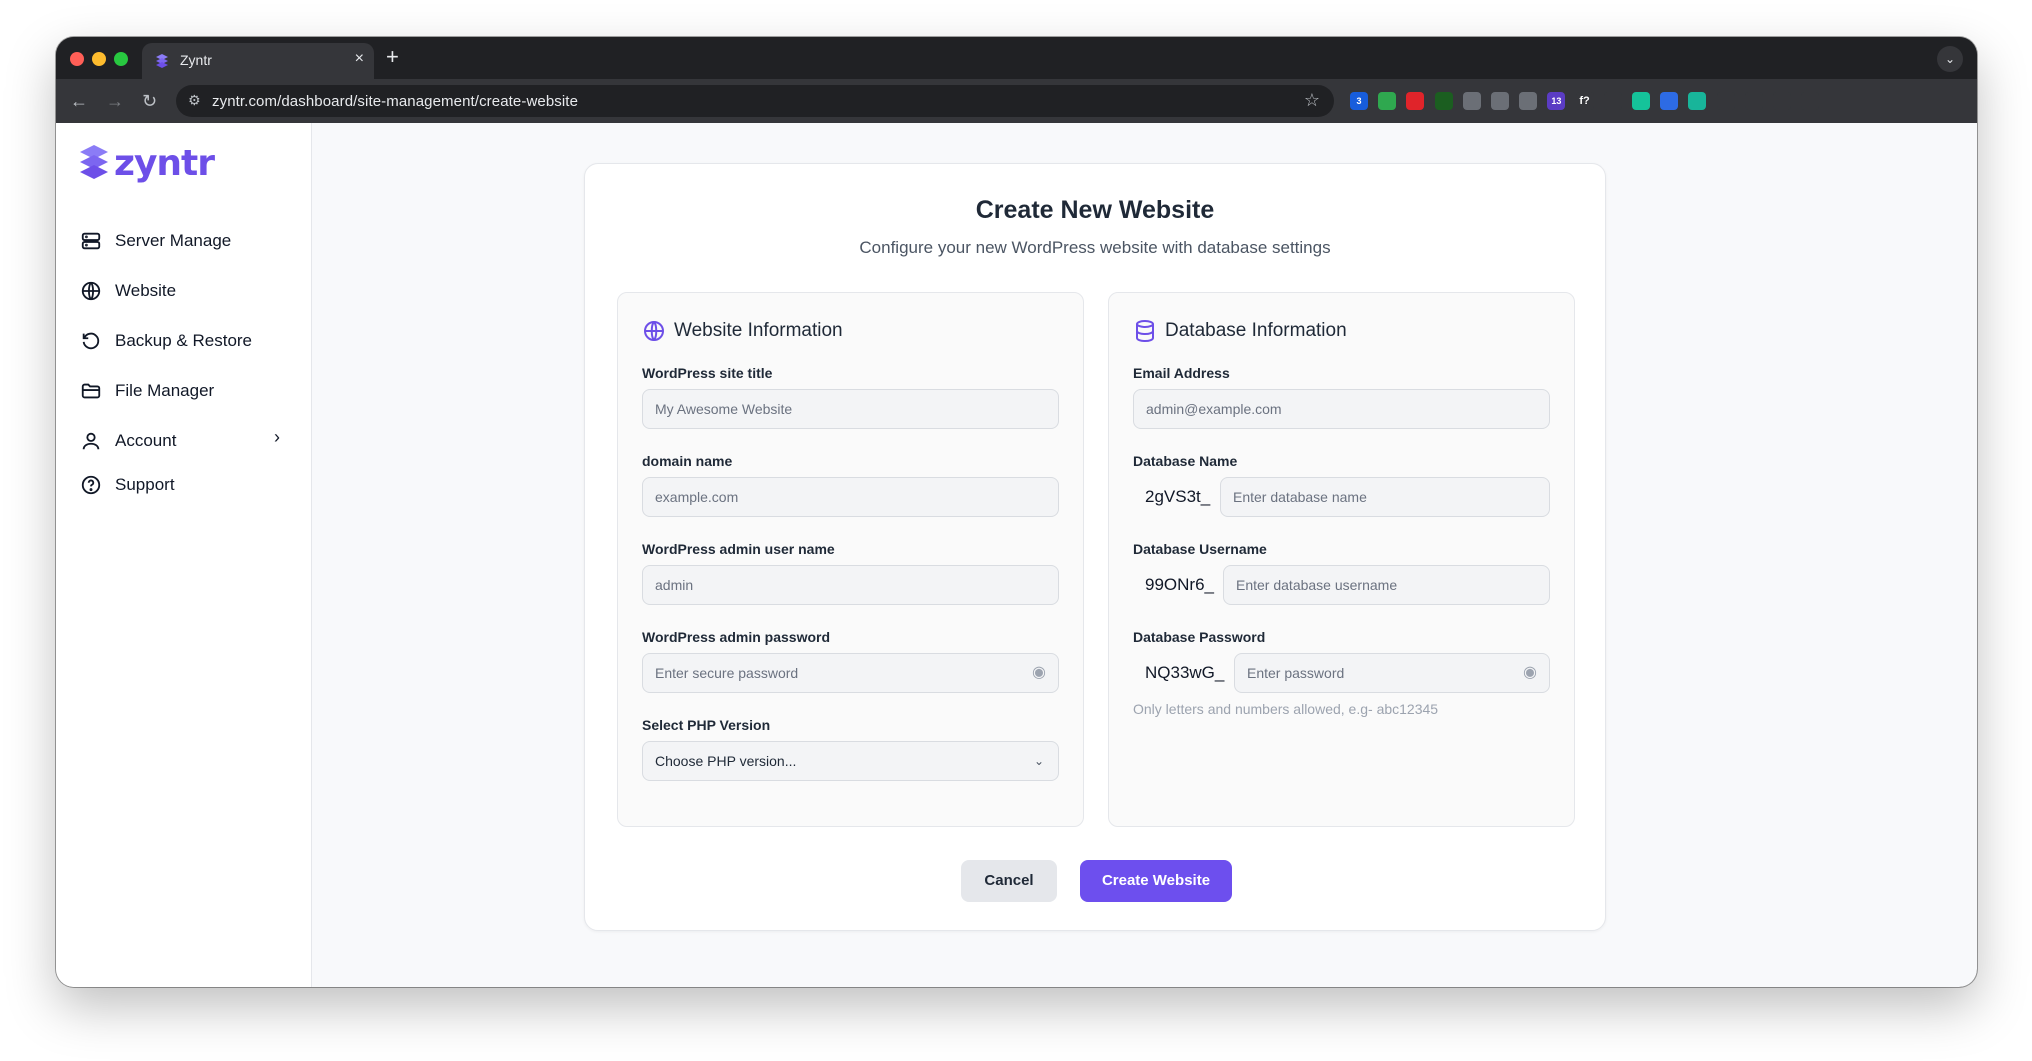  Describe the element at coordinates (1612, 101) in the screenshot. I see `slash-icon` at that location.